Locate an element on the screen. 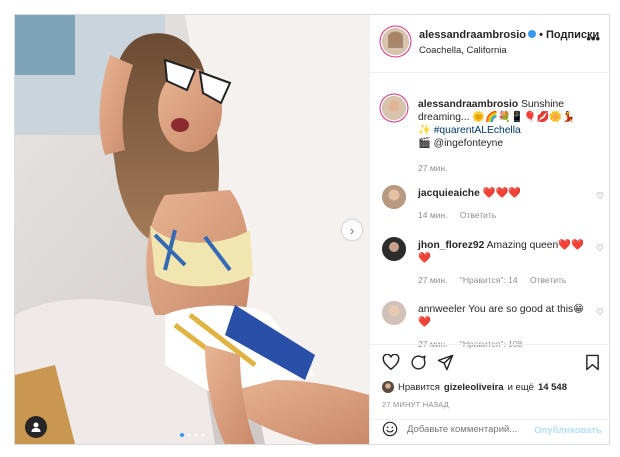  caption-credit: 🎬 @ingefonteyne is located at coordinates (461, 143).